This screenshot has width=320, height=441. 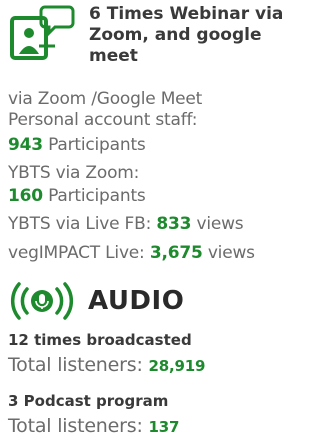 What do you see at coordinates (103, 120) in the screenshot?
I see `personal-staff-line: Personal account staff:` at bounding box center [103, 120].